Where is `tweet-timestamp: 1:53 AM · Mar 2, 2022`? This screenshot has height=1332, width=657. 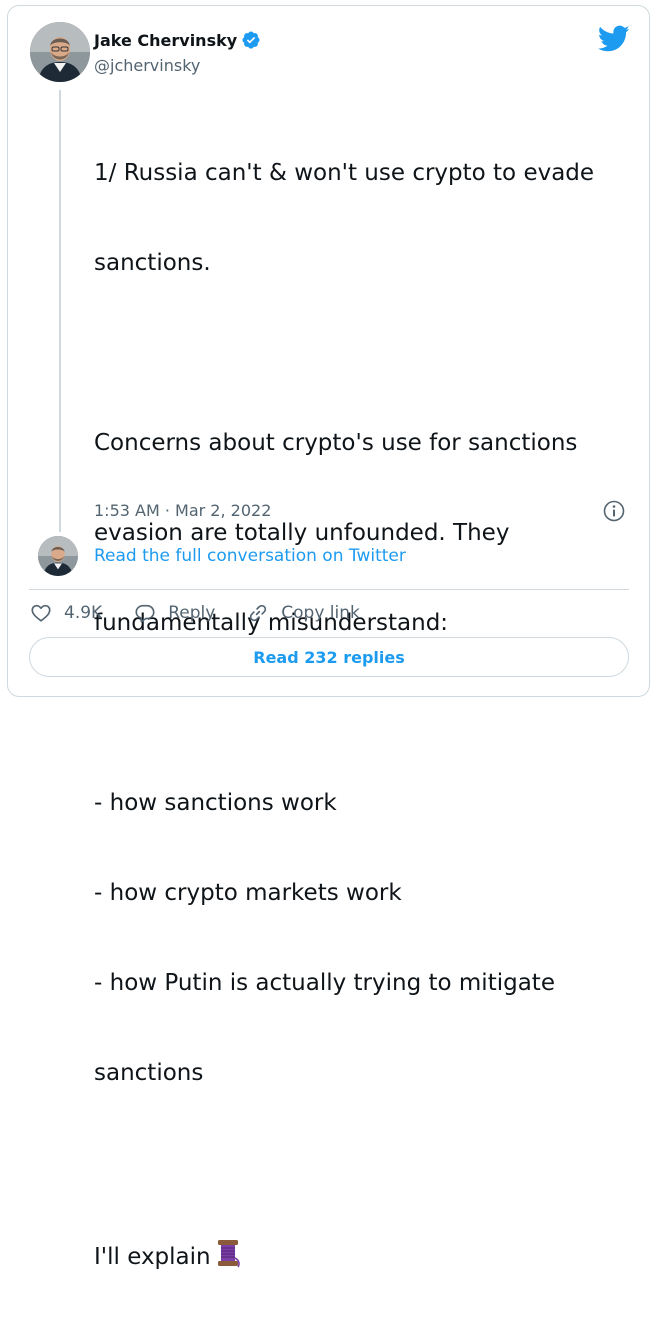
tweet-timestamp: 1:53 AM · Mar 2, 2022 is located at coordinates (182, 510).